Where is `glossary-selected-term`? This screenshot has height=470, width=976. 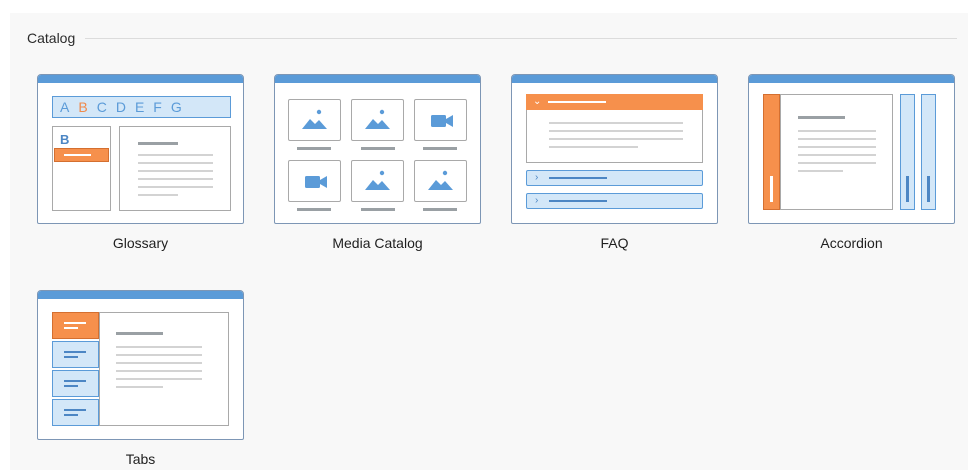
glossary-selected-term is located at coordinates (81, 155).